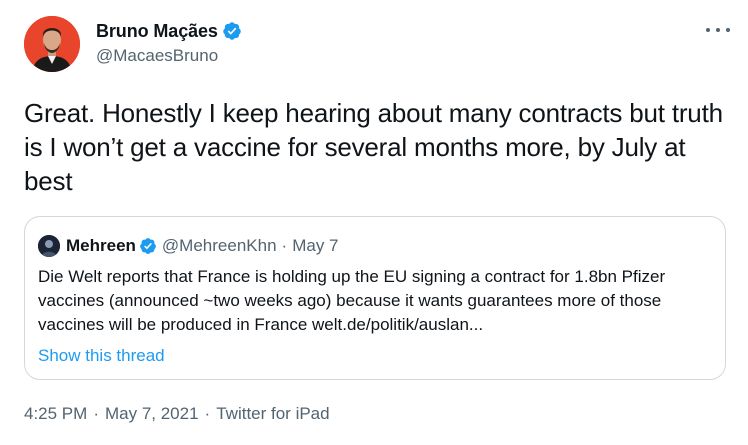  I want to click on quoted-handle: @MehreenKhn, so click(219, 245).